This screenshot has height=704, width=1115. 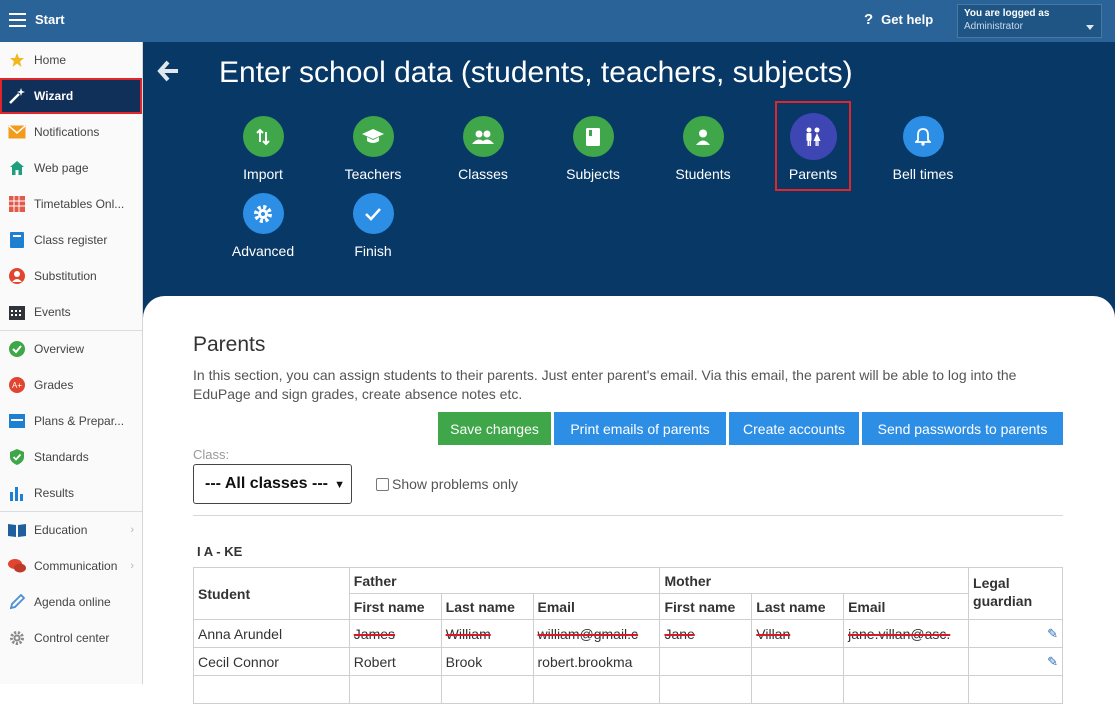 I want to click on show-problems-checkbox: Show problems only, so click(x=447, y=484).